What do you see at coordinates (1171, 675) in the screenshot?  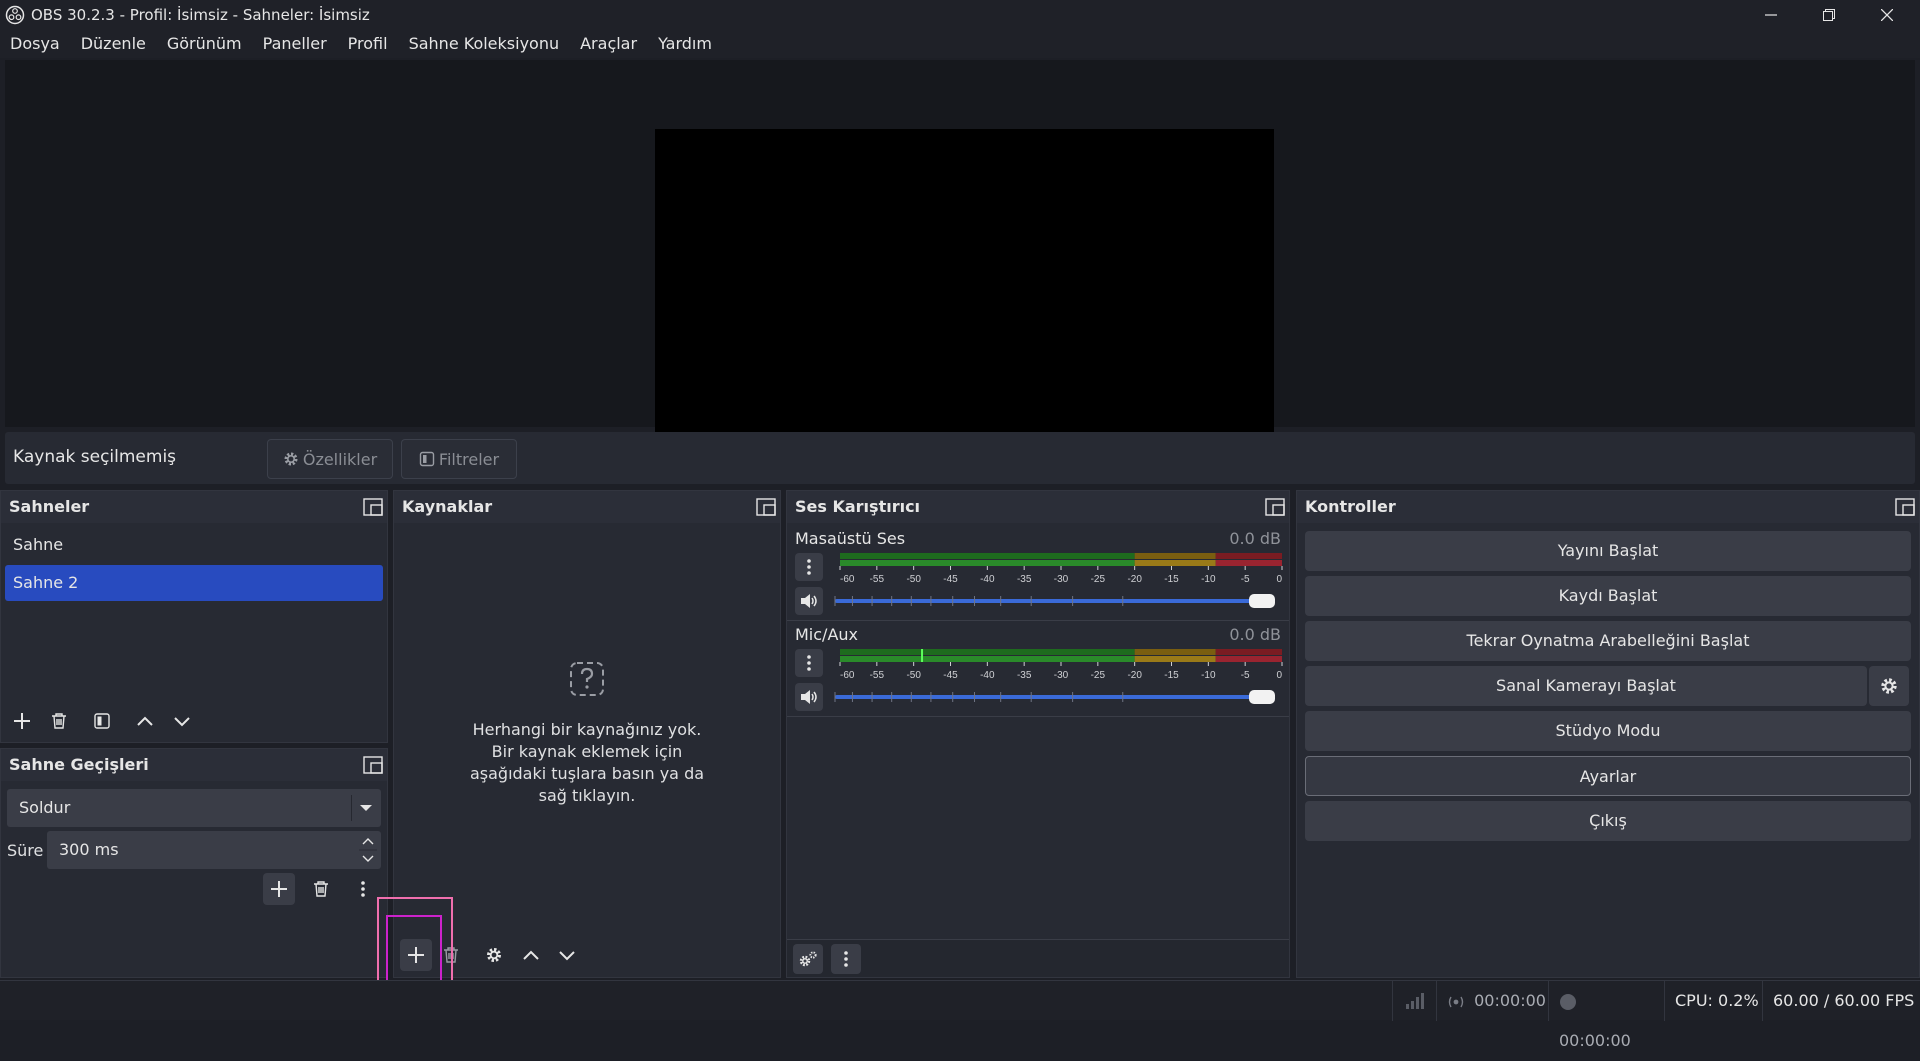 I see `meter-scale-label: -15` at bounding box center [1171, 675].